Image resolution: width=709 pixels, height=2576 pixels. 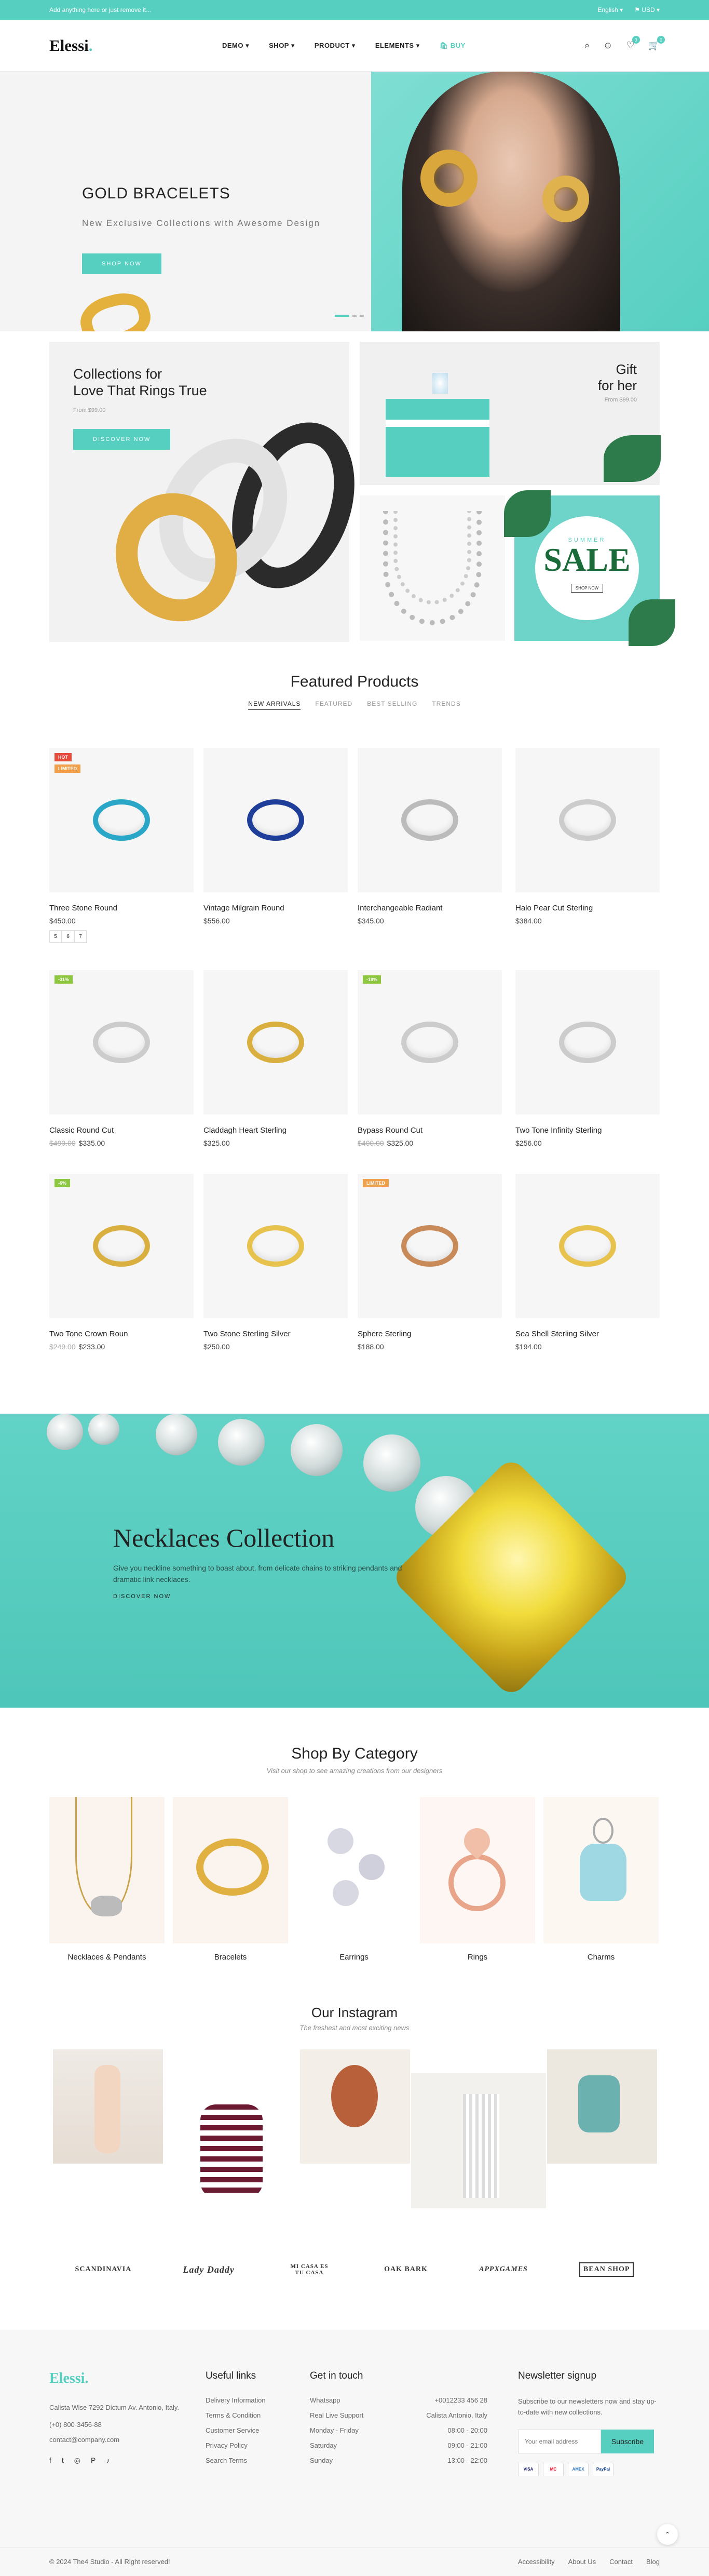 What do you see at coordinates (453, 46) in the screenshot?
I see `nav-buy: 🛍 BUY` at bounding box center [453, 46].